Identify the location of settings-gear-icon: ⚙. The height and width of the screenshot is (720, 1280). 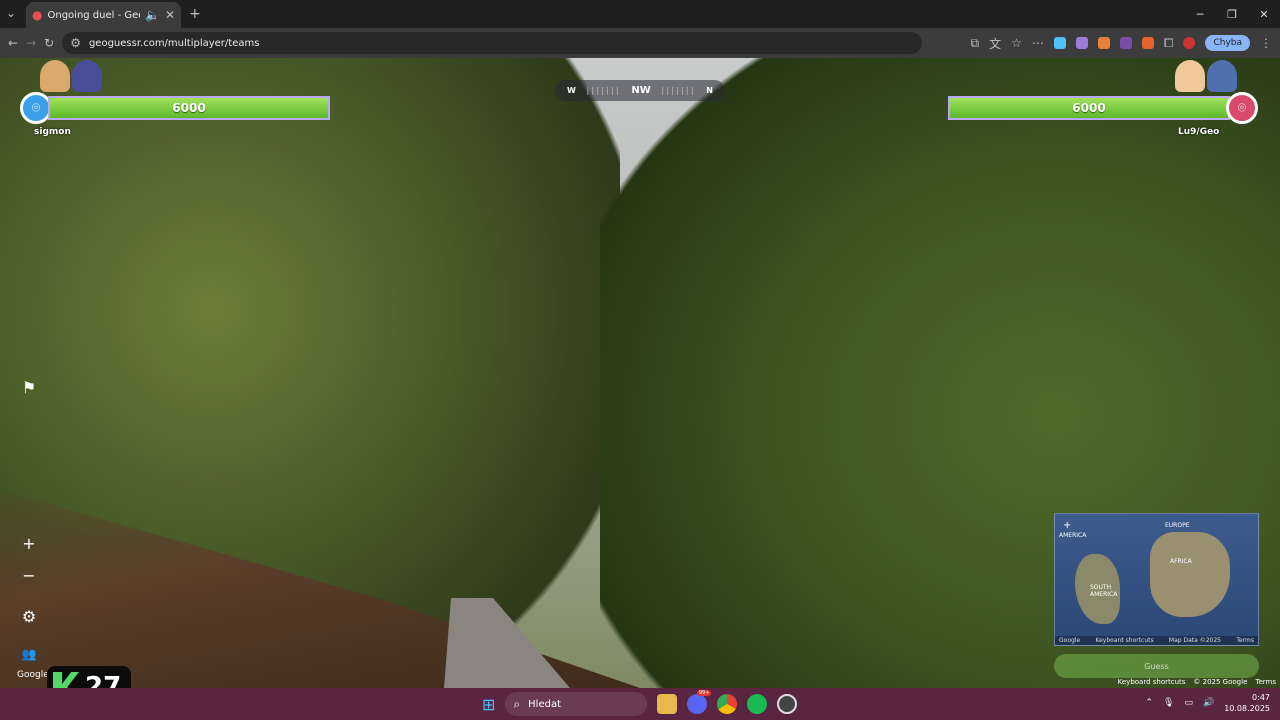
(29, 616).